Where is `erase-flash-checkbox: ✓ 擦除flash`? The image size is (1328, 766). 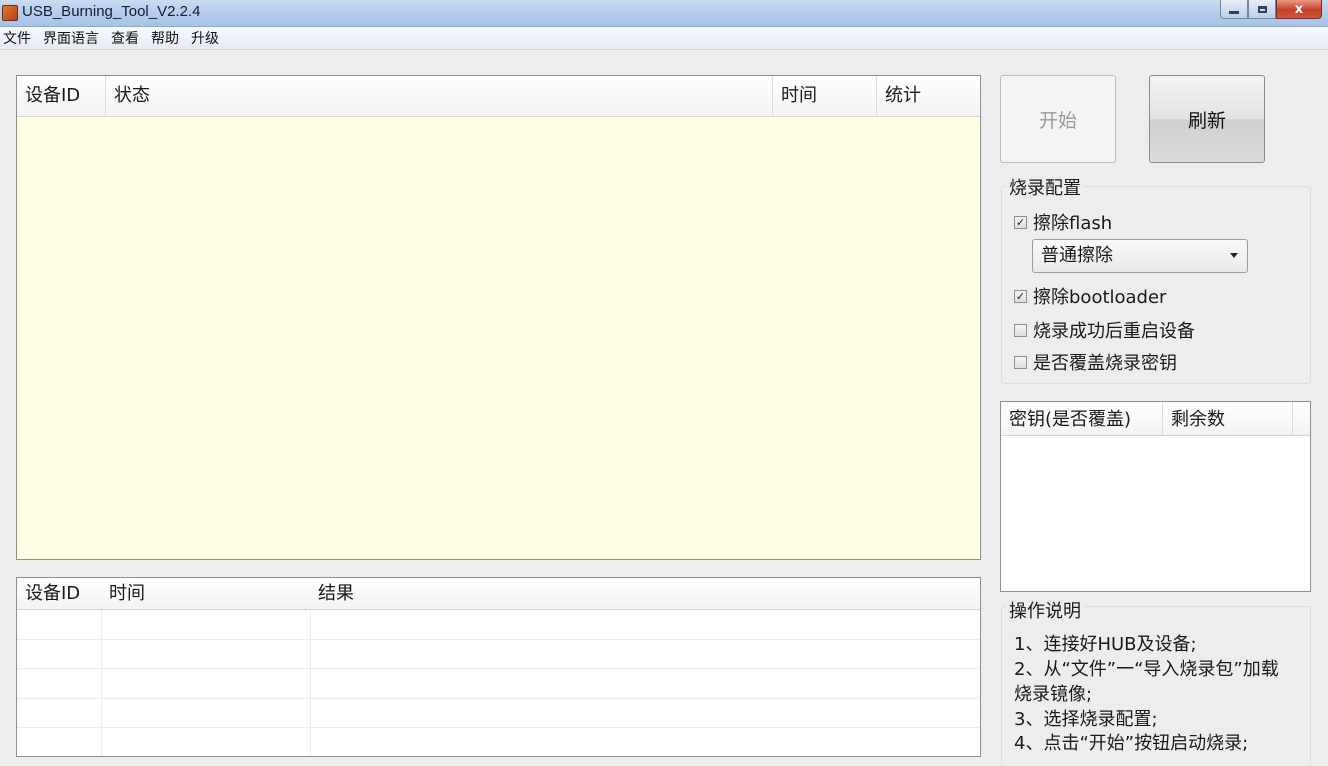
erase-flash-checkbox: ✓ 擦除flash is located at coordinates (1063, 222).